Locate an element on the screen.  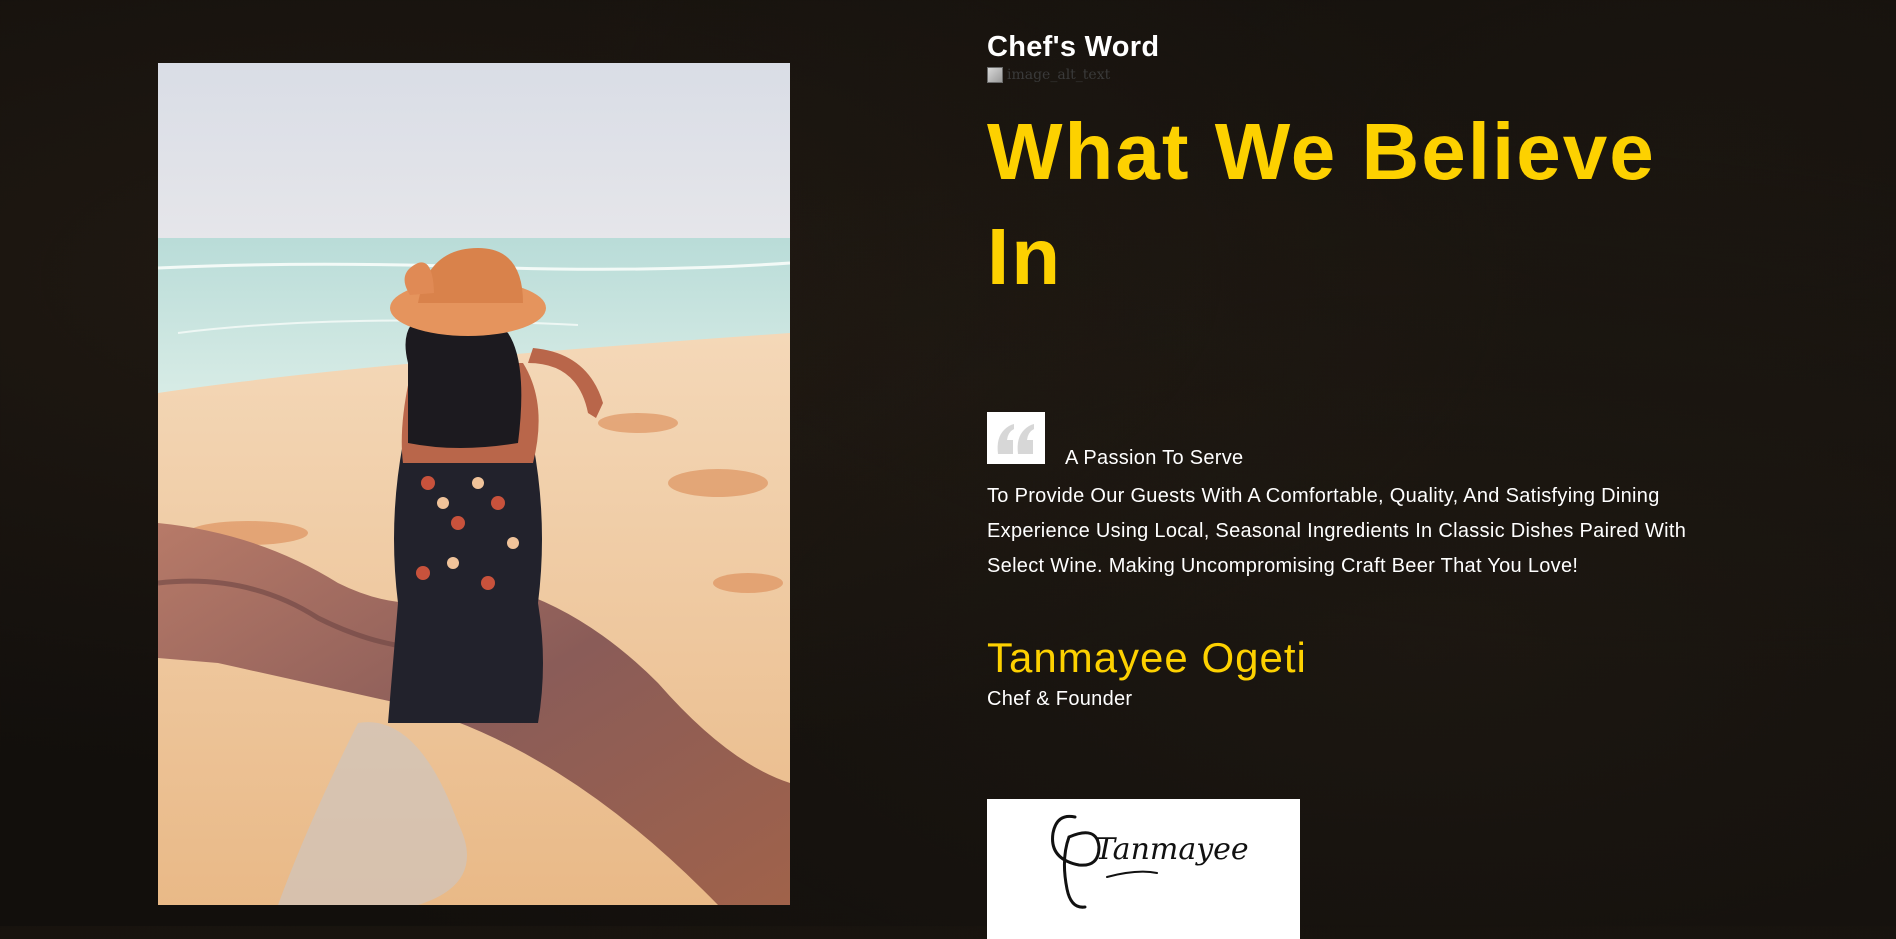
quote-block: A Passion To Serve is located at coordinates (1377, 440).